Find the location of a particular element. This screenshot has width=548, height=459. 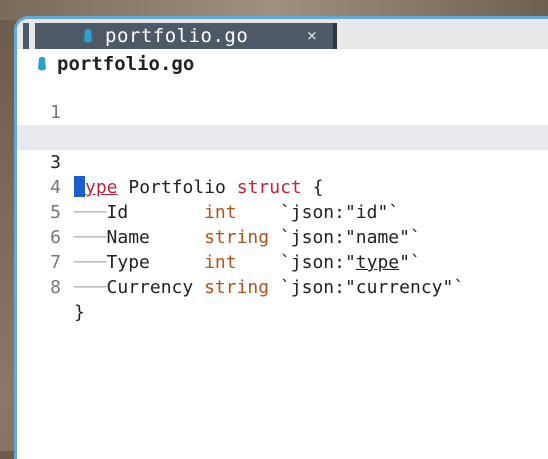

tag-value: currency is located at coordinates (399, 287).